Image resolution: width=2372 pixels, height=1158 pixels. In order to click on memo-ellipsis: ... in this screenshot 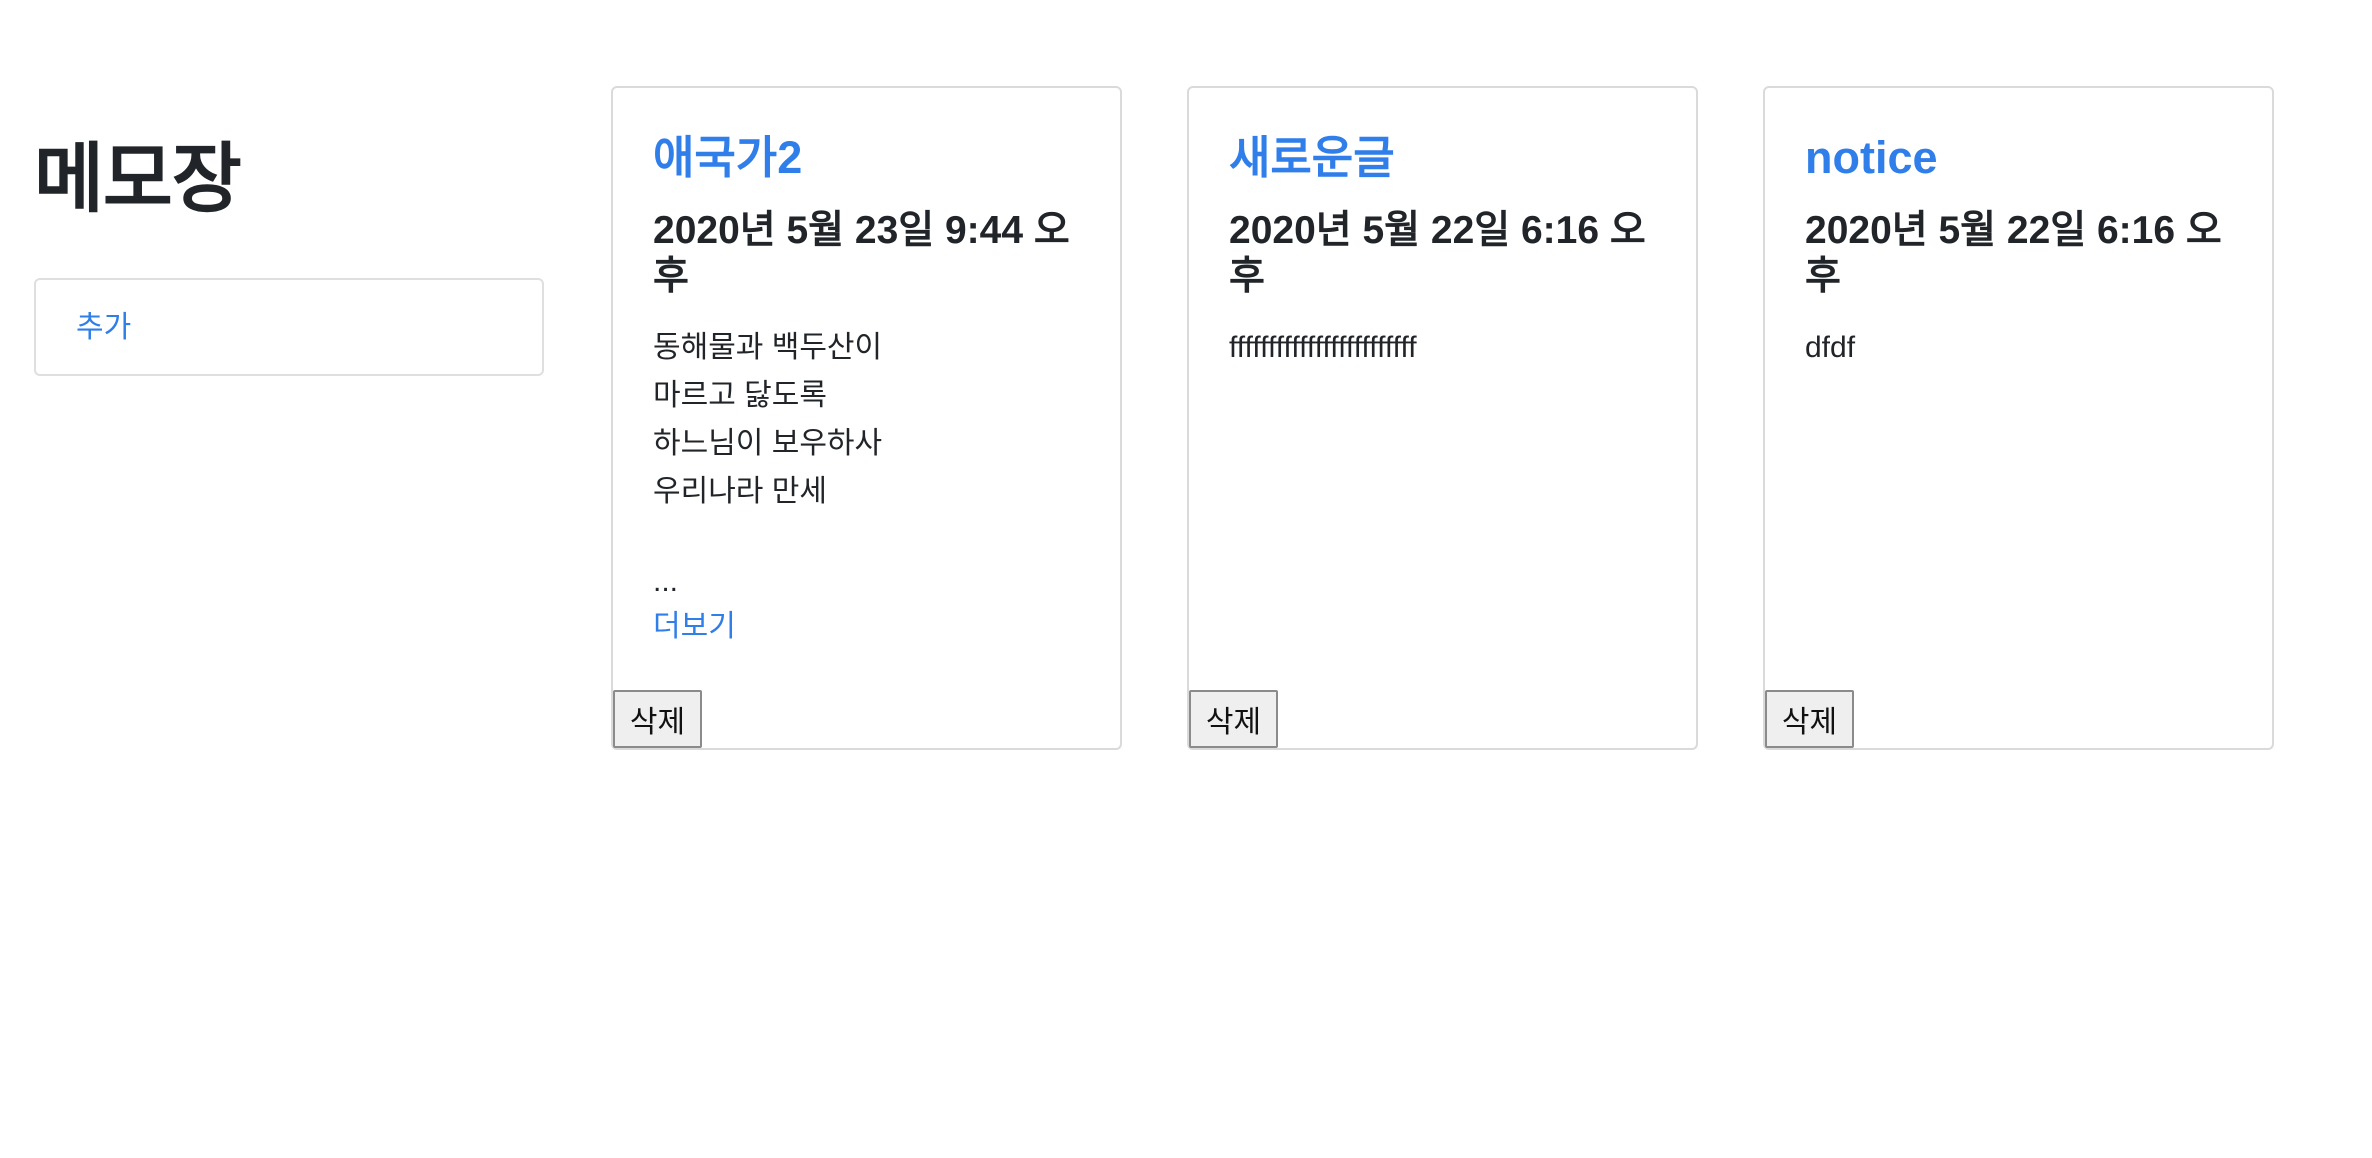, I will do `click(666, 581)`.